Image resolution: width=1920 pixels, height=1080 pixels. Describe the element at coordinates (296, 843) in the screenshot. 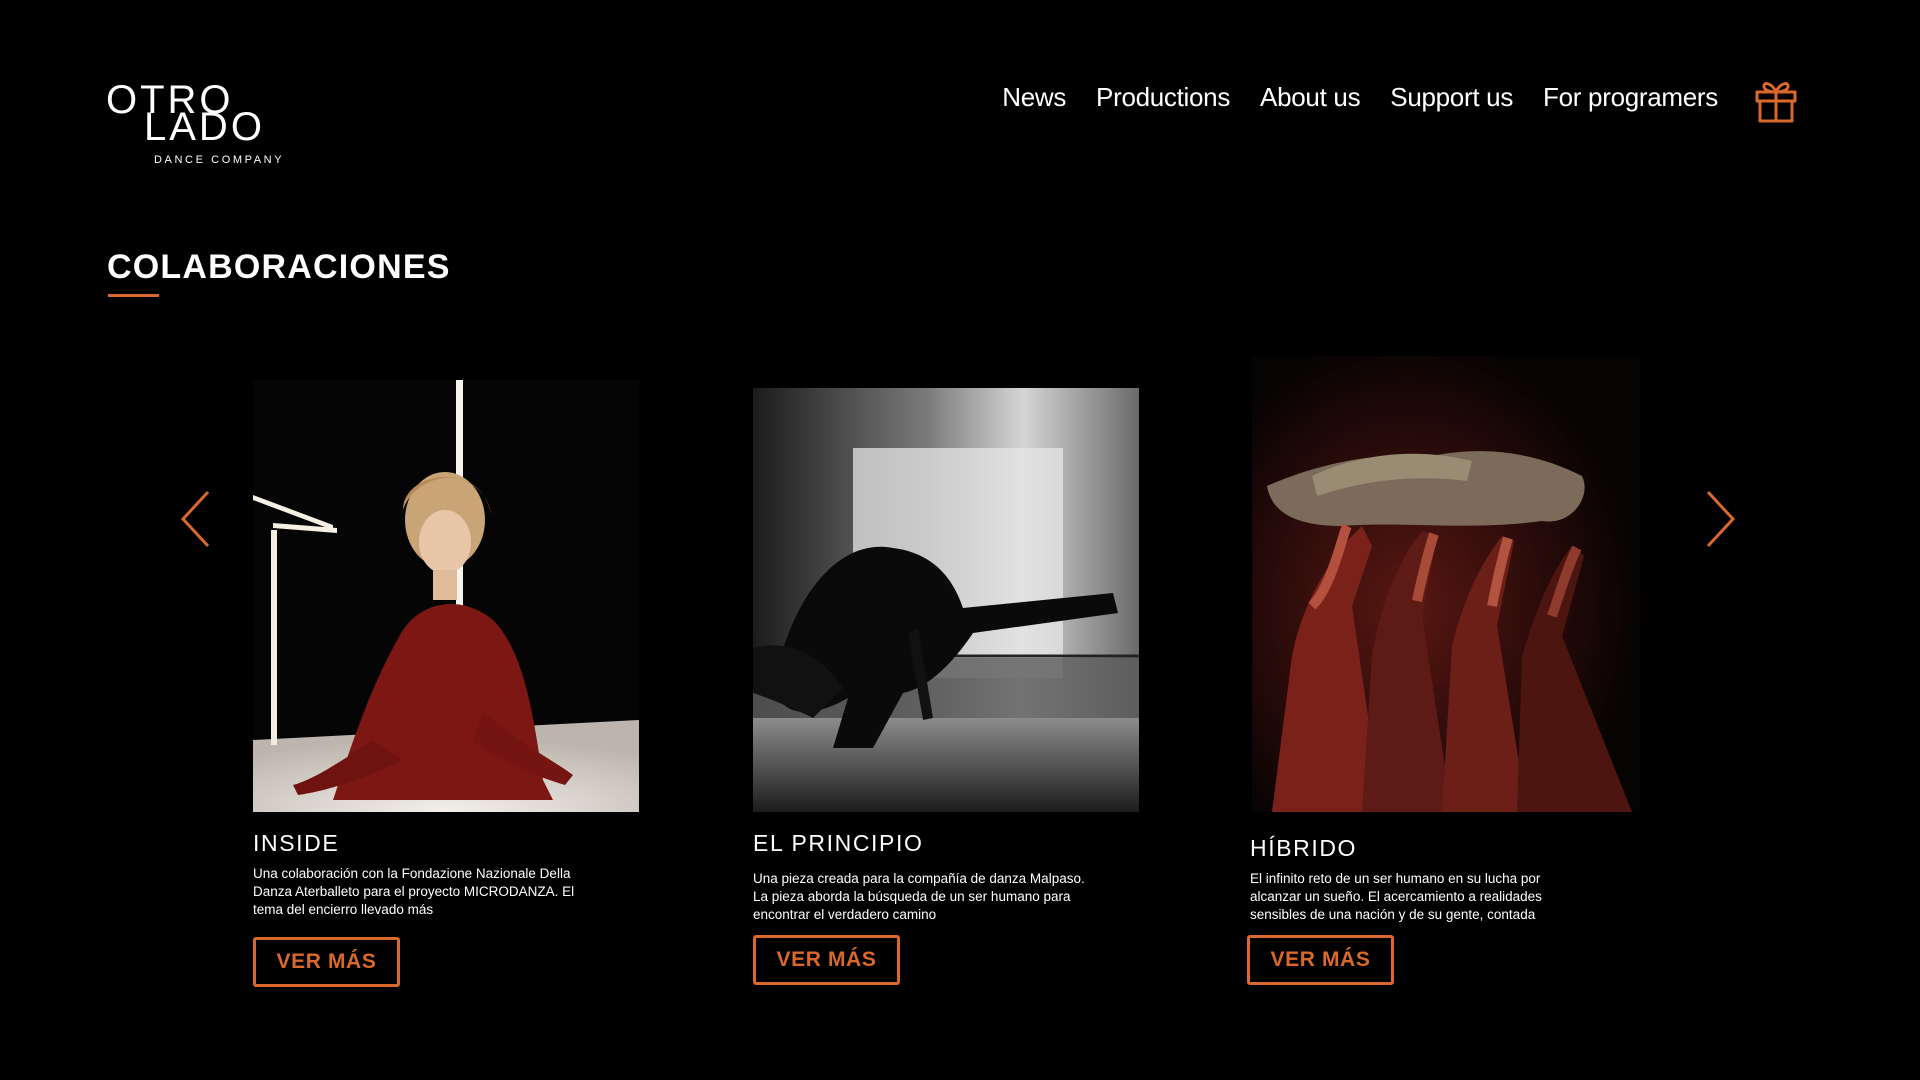

I see `card-title-inside: INSIDE` at that location.